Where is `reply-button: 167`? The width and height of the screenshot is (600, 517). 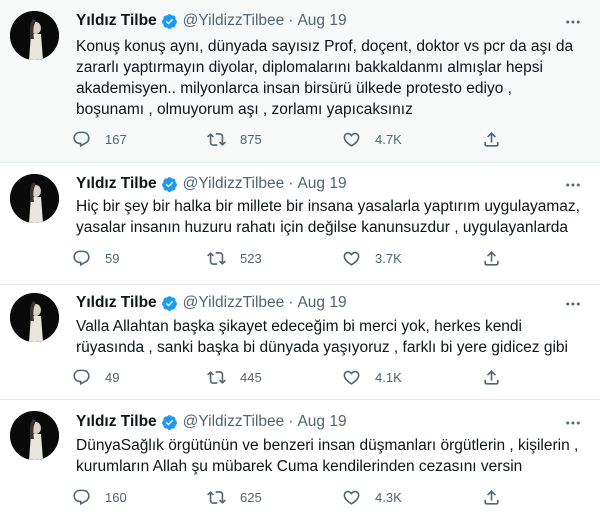
reply-button: 167 is located at coordinates (99, 139).